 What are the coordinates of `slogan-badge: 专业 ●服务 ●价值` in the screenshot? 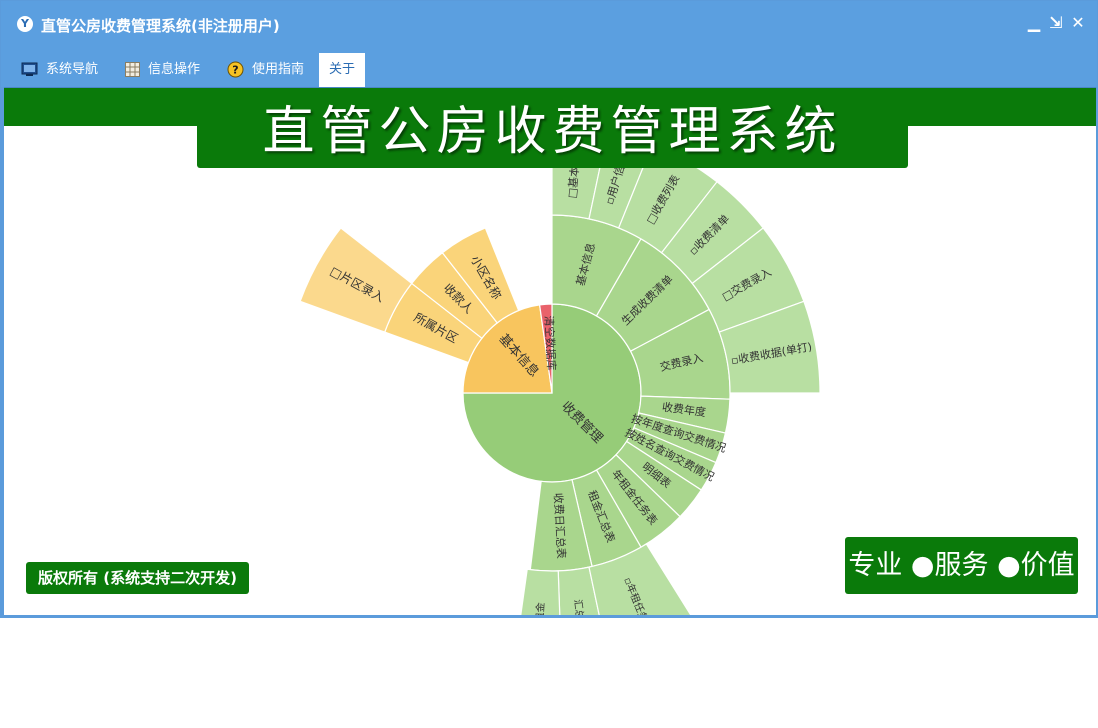 It's located at (961, 565).